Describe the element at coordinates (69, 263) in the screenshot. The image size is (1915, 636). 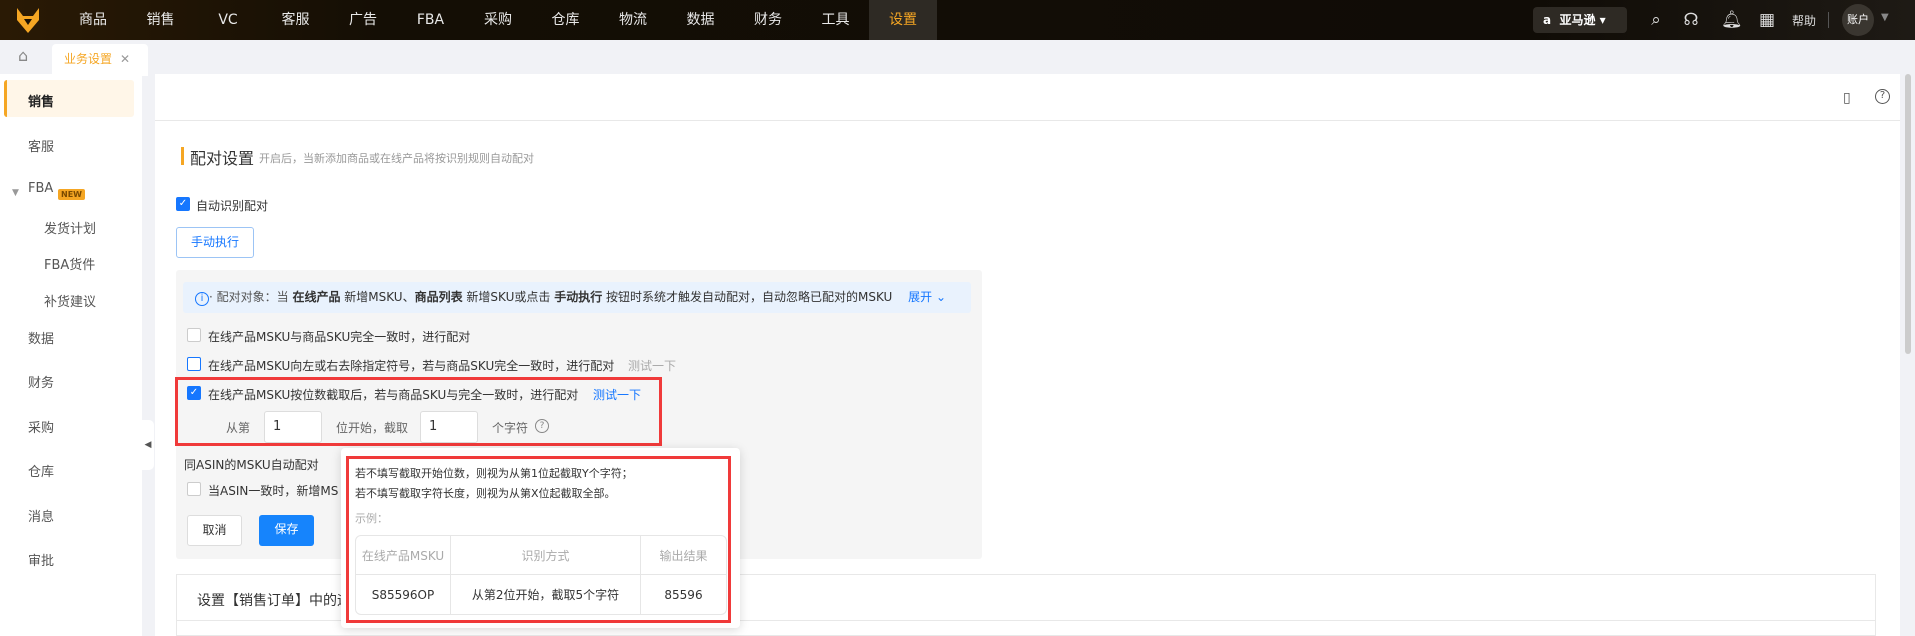
I see `sidebar-item: FBA货件` at that location.